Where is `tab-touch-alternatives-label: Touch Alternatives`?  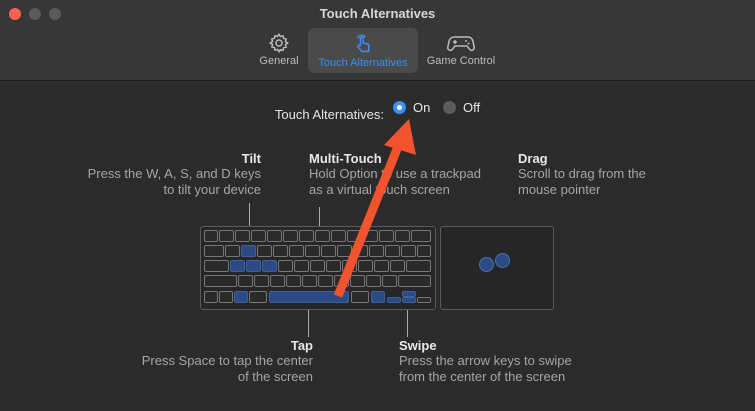
tab-touch-alternatives-label: Touch Alternatives is located at coordinates (363, 63).